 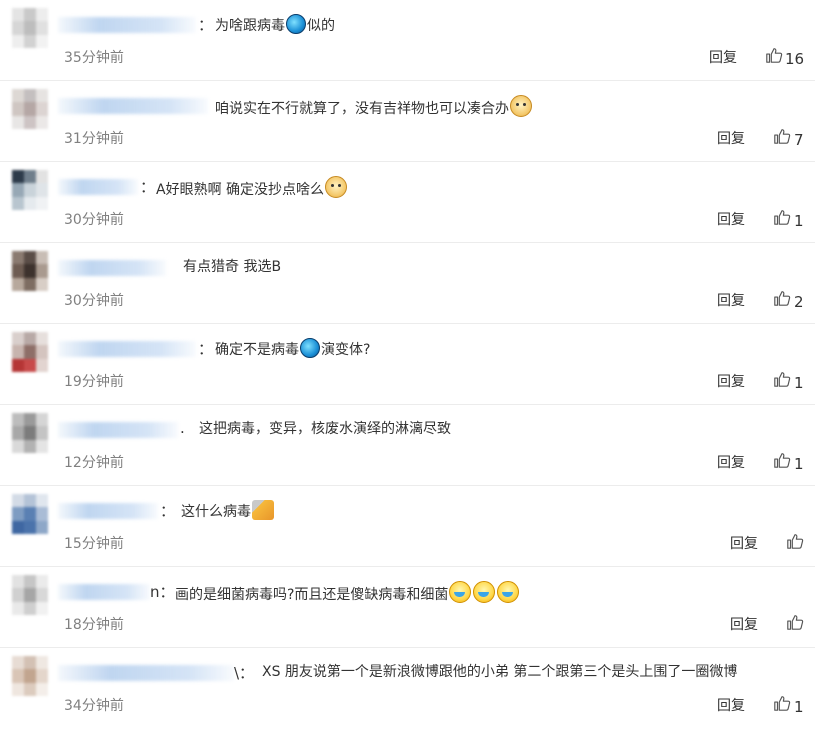 I want to click on timestamp: 19分钟前, so click(x=94, y=382).